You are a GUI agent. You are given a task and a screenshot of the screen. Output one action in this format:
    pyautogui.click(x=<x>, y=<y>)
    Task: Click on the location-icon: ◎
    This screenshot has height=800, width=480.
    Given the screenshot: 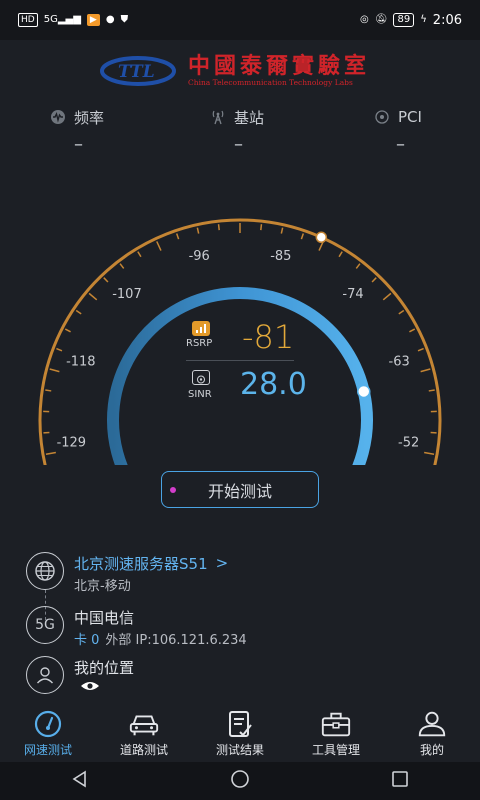 What is the action you would take?
    pyautogui.click(x=364, y=19)
    